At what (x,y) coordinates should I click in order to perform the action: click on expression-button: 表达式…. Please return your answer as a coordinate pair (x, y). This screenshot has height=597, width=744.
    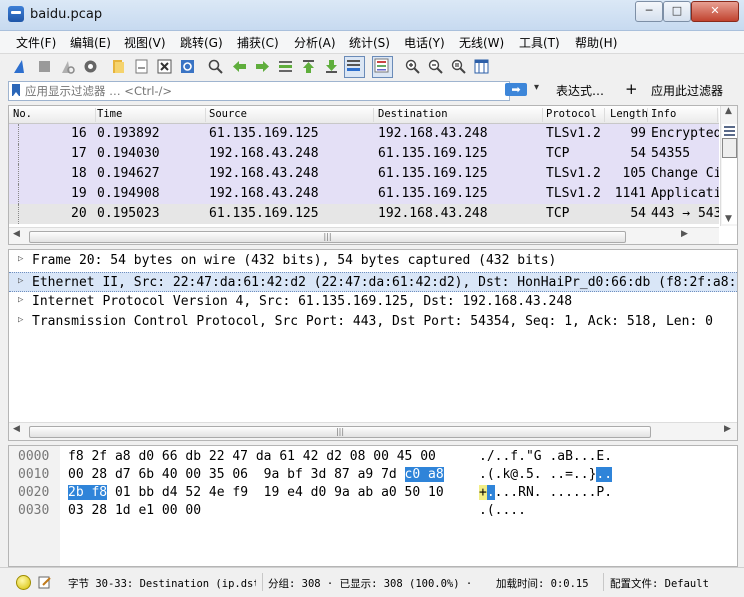
    Looking at the image, I should click on (580, 90).